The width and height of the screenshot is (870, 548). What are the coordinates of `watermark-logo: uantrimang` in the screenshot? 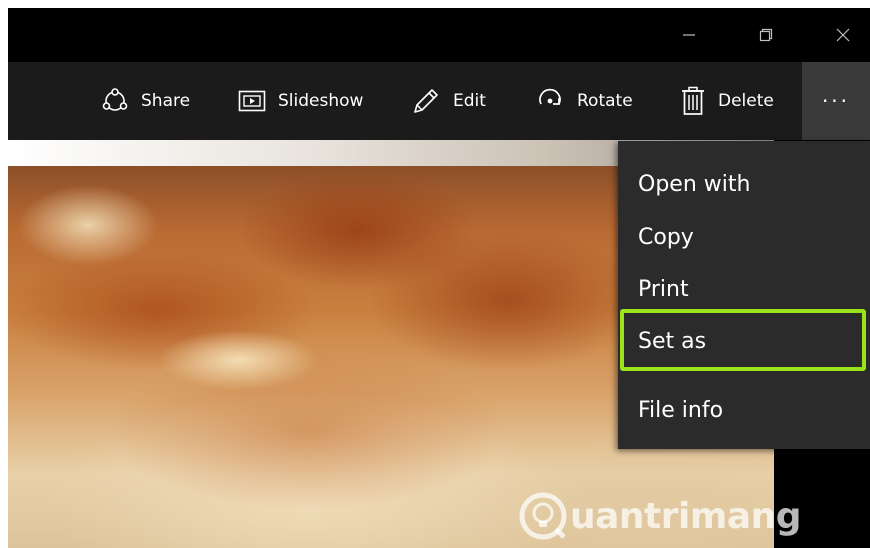 It's located at (660, 516).